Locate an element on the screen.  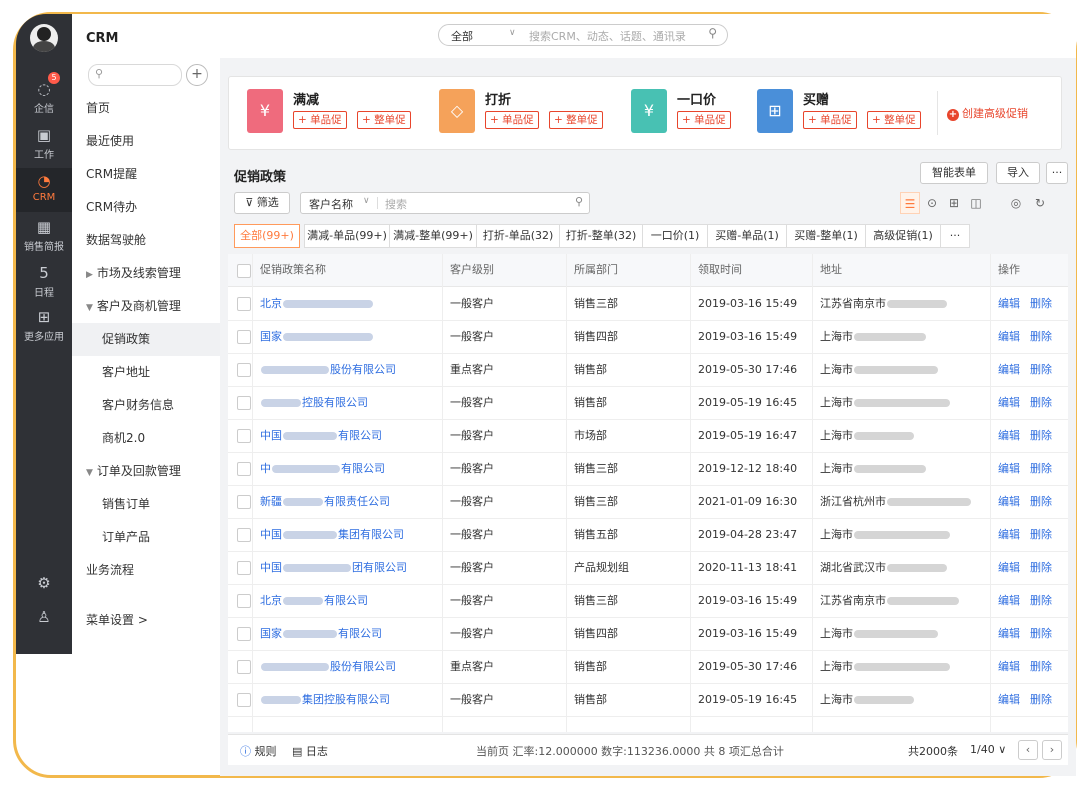
nav-item: 销售订单 is located at coordinates (146, 504).